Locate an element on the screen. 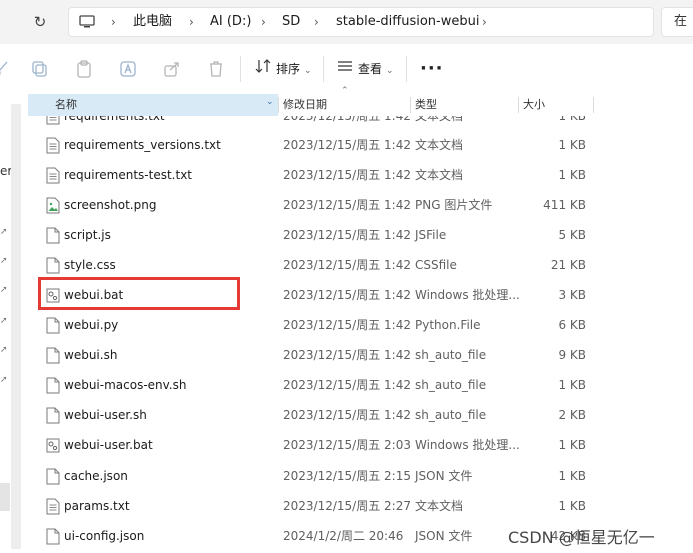 The image size is (693, 553). cut-icon is located at coordinates (6, 69).